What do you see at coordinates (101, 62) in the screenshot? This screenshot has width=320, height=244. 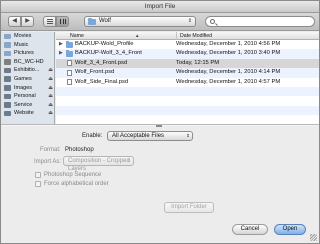 I see `file-name: Wolf_3_4_Front.psd` at bounding box center [101, 62].